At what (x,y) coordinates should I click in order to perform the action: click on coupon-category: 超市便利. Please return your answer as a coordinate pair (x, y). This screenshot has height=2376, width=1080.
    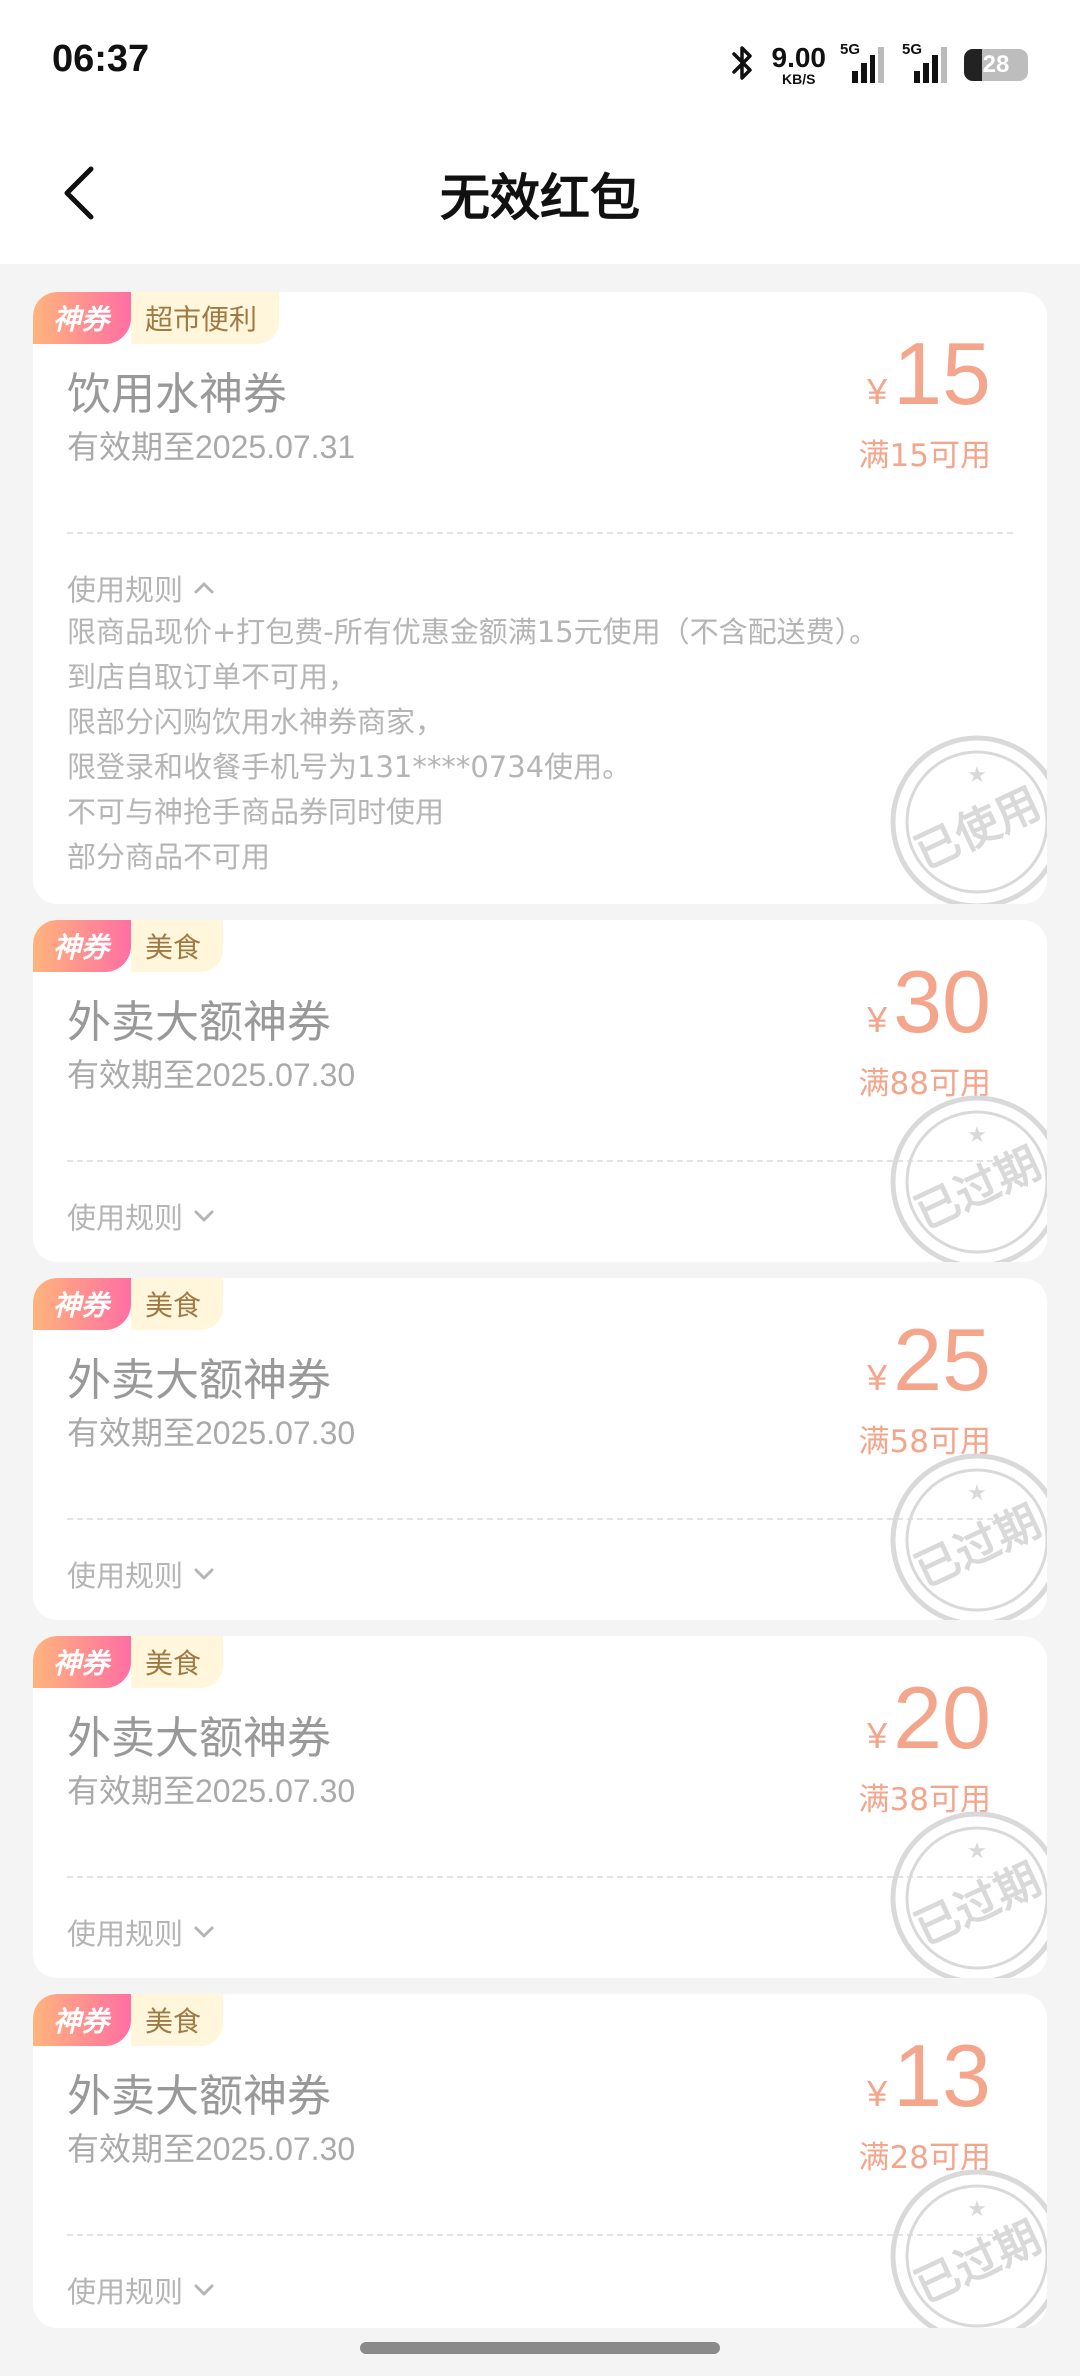
    Looking at the image, I should click on (205, 318).